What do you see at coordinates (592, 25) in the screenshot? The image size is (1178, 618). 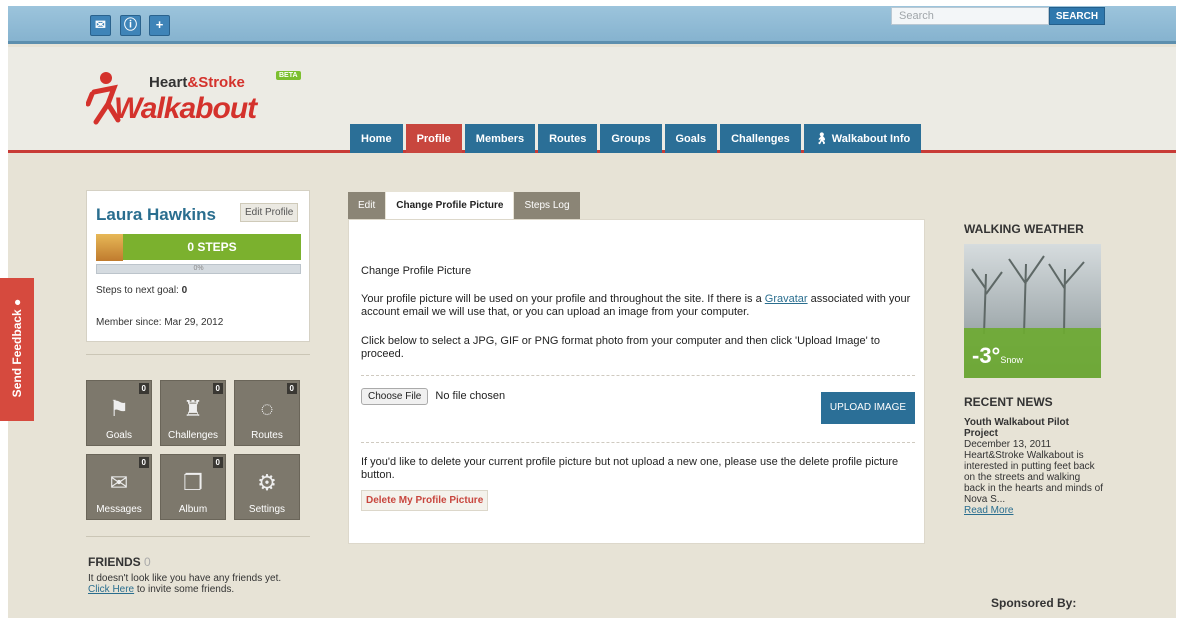 I see `top-bar: ✉ ⓘ + Search SEARCH` at bounding box center [592, 25].